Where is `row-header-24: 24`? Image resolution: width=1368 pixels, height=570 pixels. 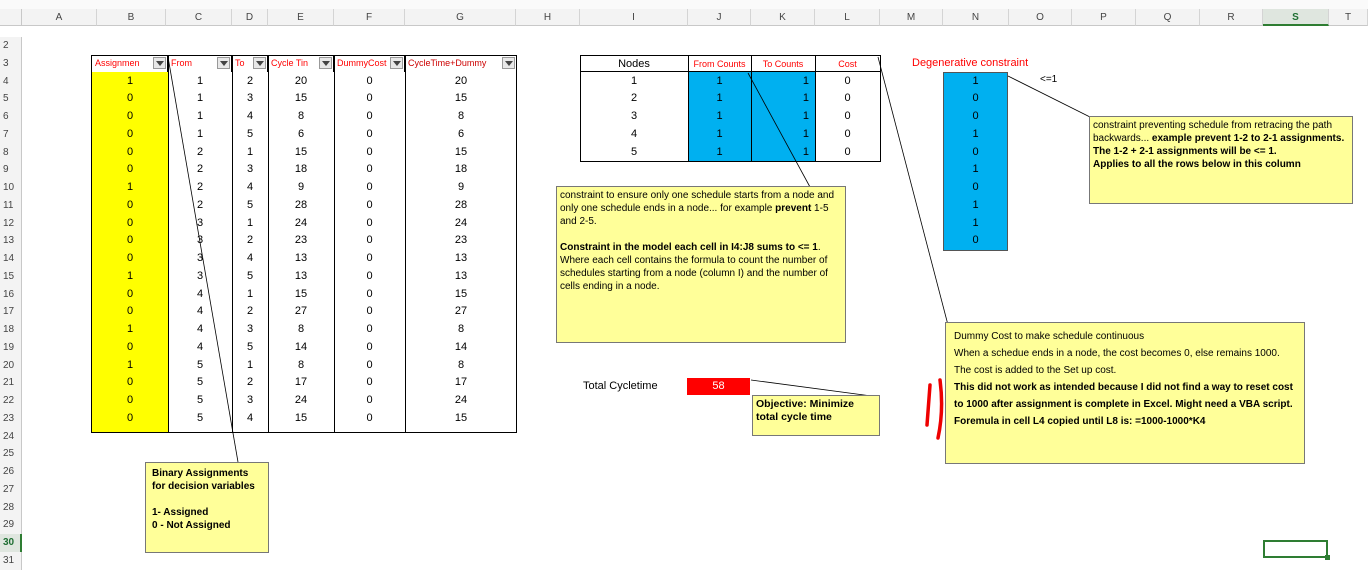 row-header-24: 24 is located at coordinates (11, 436).